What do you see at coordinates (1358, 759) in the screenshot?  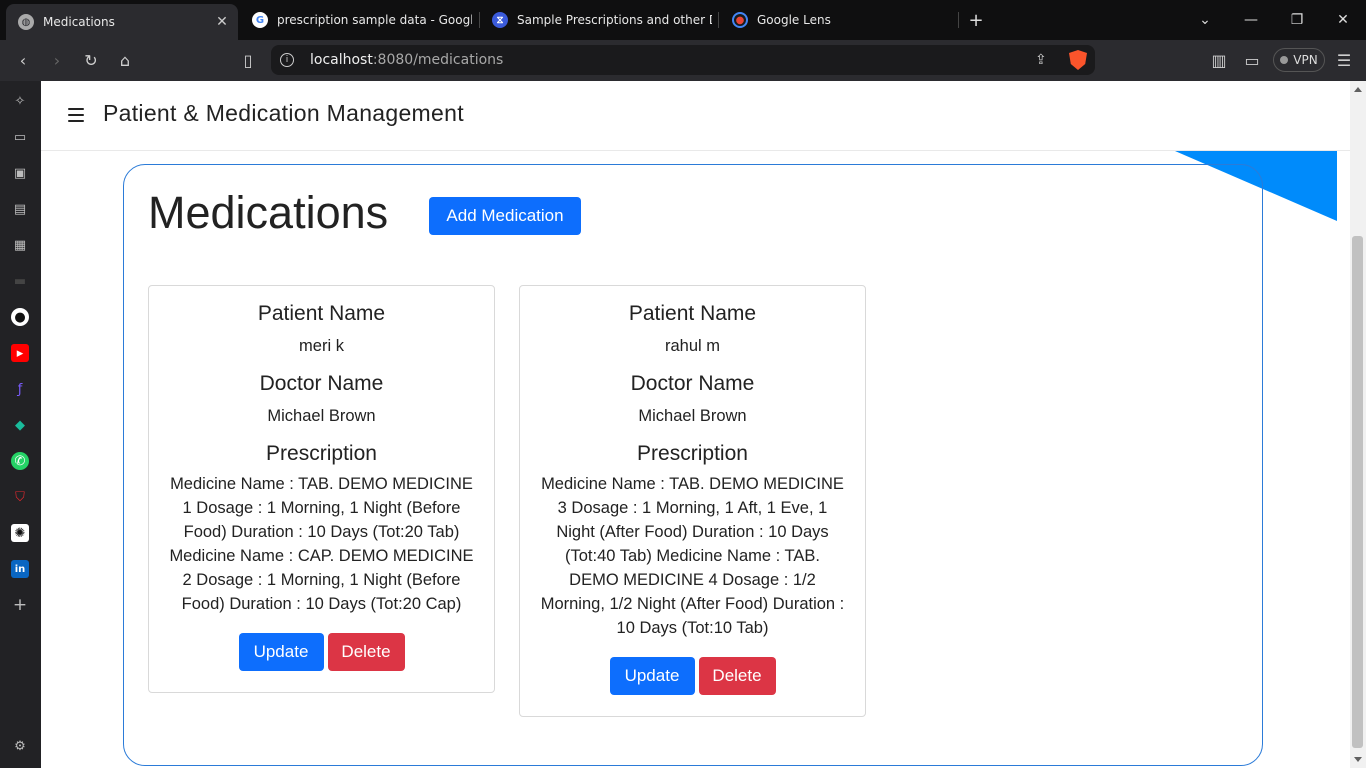 I see `scroll-down-icon` at bounding box center [1358, 759].